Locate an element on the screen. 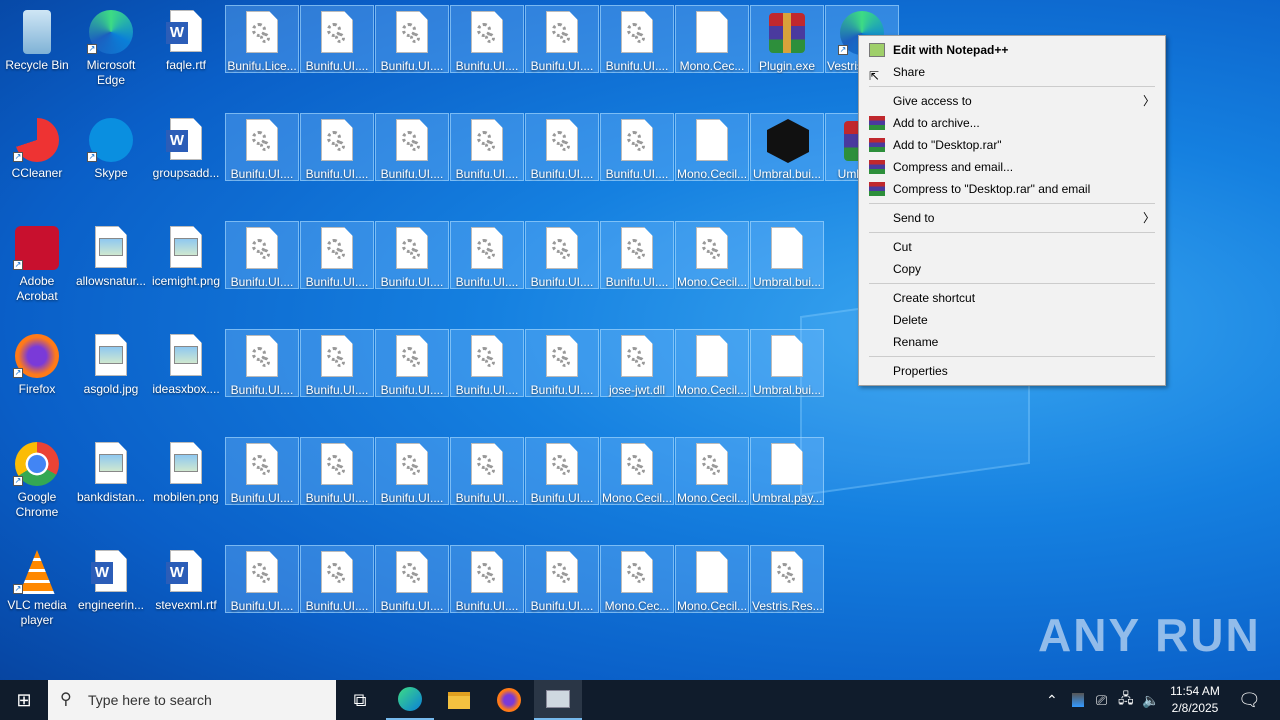  menu-add-desktop-rar: Add to "Desktop.rar" is located at coordinates (1012, 145).